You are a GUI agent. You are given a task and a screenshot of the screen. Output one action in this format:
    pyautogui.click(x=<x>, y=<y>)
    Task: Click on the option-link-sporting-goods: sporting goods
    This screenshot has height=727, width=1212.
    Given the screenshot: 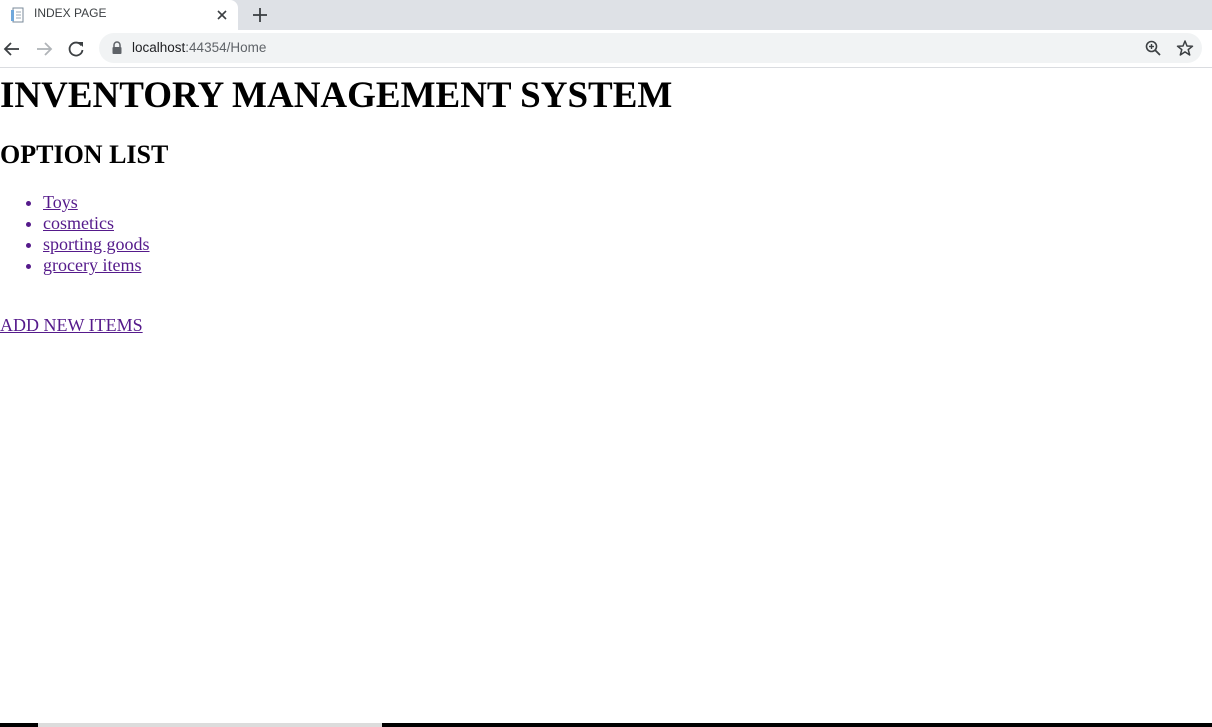 What is the action you would take?
    pyautogui.click(x=96, y=244)
    